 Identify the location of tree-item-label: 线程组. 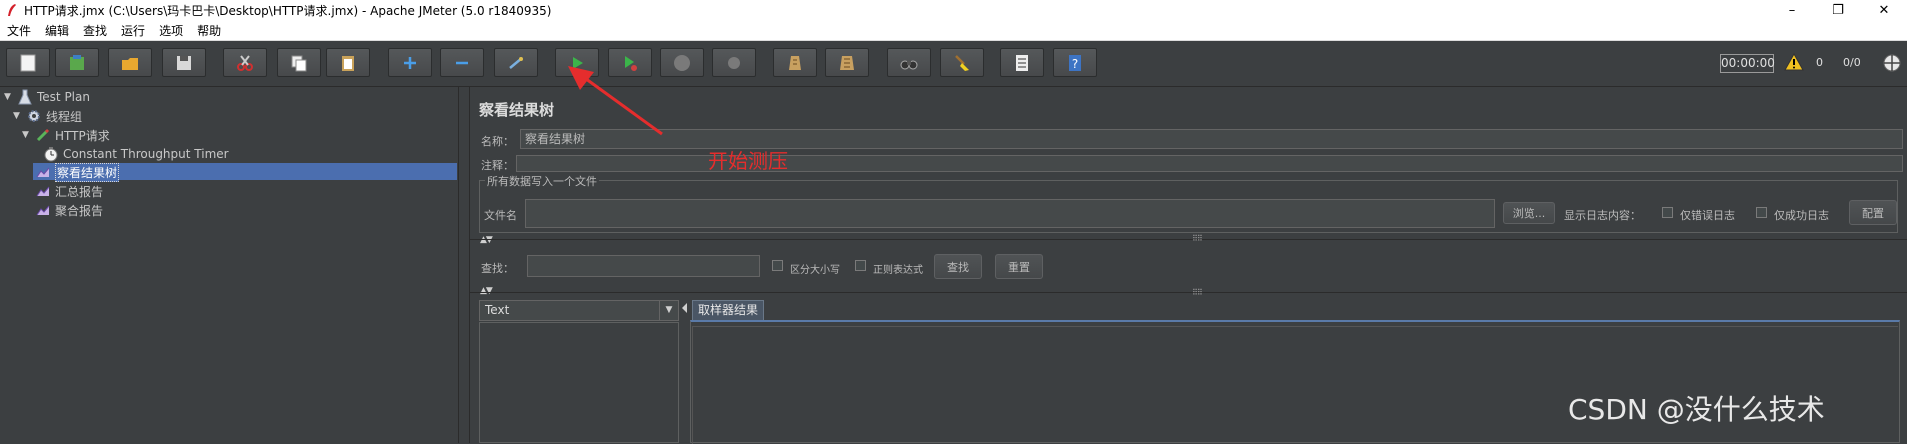
(64, 116).